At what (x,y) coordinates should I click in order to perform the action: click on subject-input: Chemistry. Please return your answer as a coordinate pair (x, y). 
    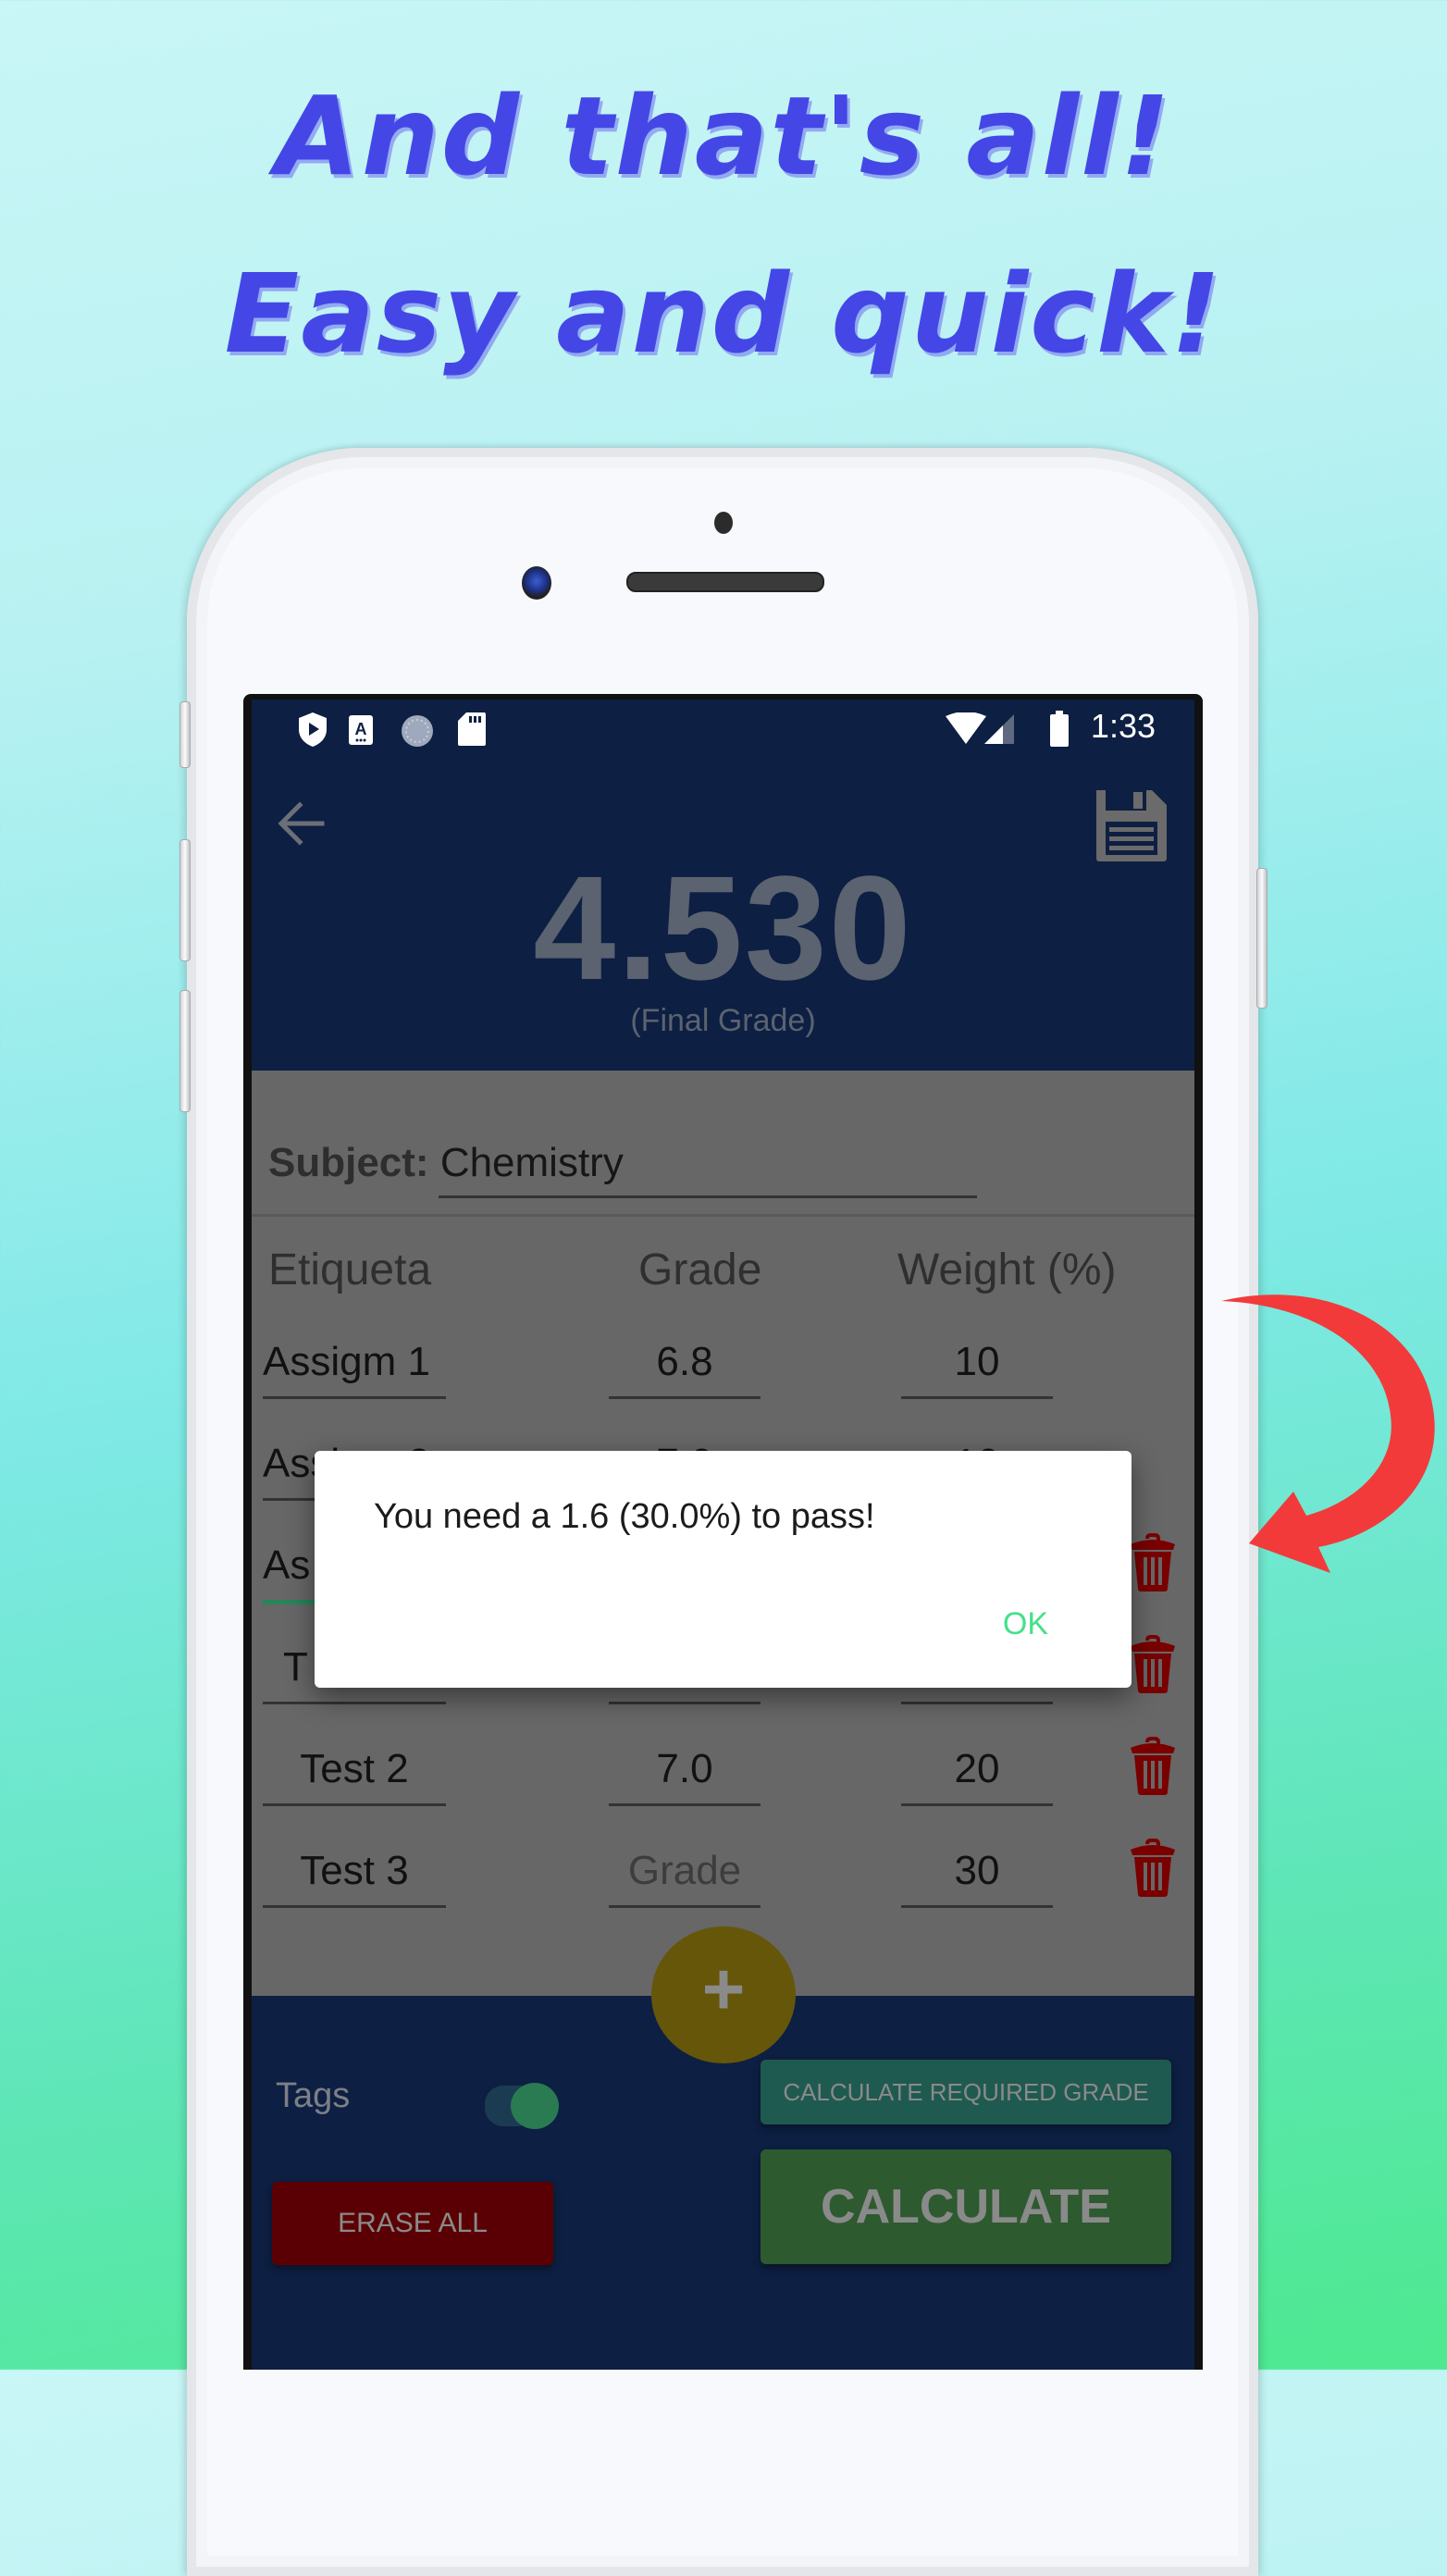
    Looking at the image, I should click on (532, 1163).